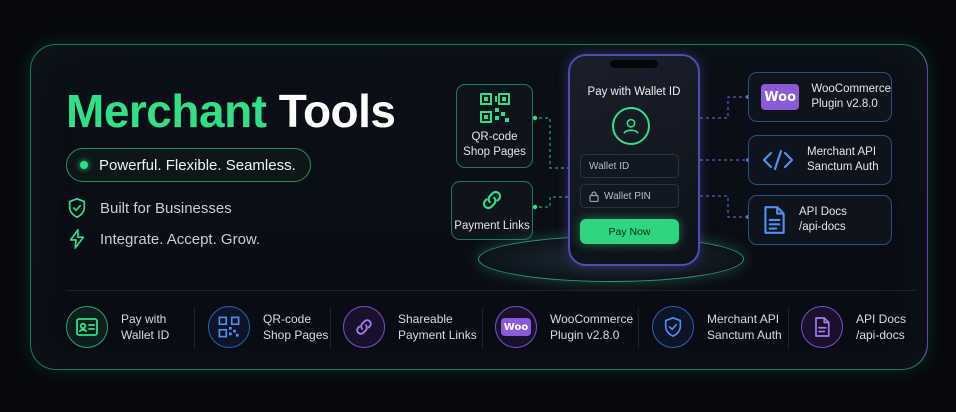 The image size is (956, 412). Describe the element at coordinates (881, 319) in the screenshot. I see `bottom-label-line1: API Docs` at that location.